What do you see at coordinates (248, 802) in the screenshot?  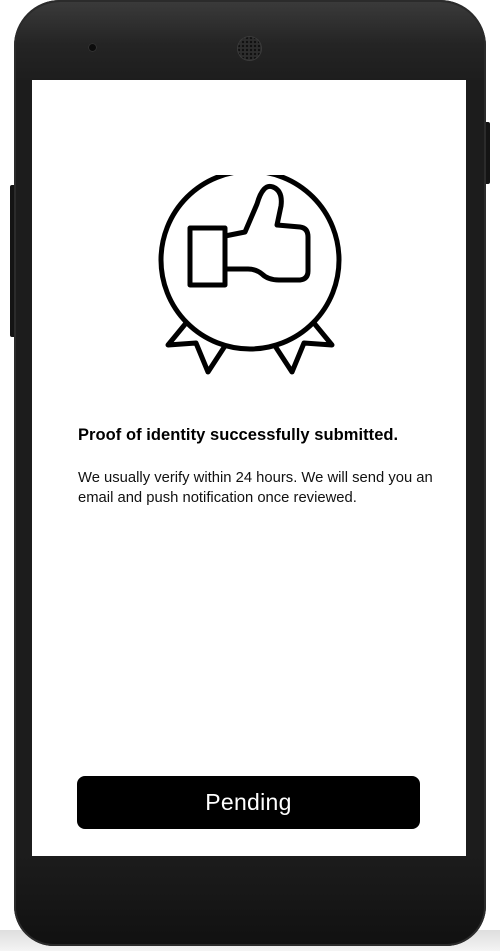 I see `pending-button: Pending` at bounding box center [248, 802].